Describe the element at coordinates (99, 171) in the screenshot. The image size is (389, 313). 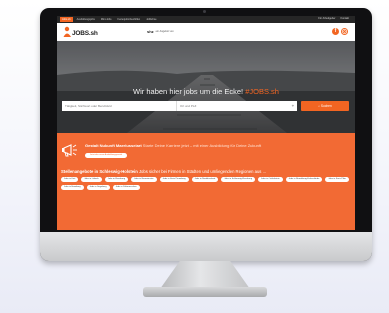
I see `jobs-heading-bold: Stellenangebote in Schleswig-Holstein` at that location.